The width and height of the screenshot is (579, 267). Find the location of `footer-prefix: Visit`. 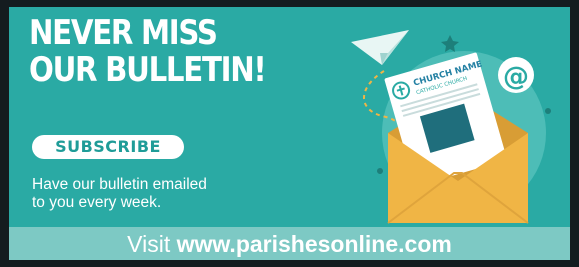

footer-prefix: Visit is located at coordinates (149, 244).